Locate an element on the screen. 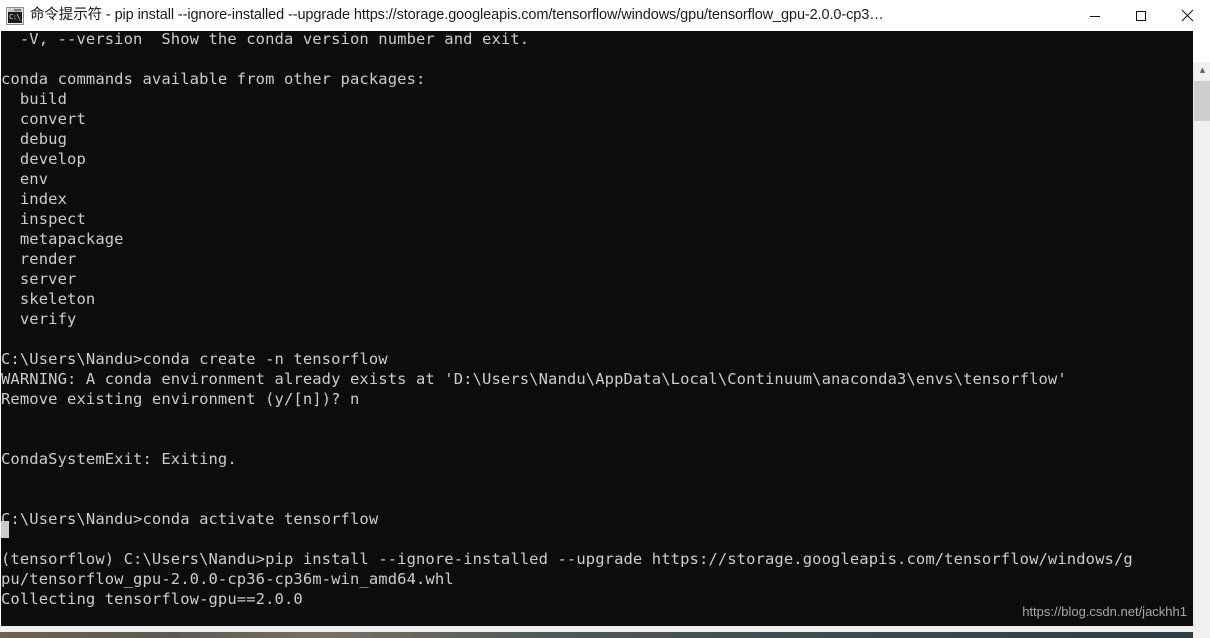  maximize-icon is located at coordinates (1141, 15).